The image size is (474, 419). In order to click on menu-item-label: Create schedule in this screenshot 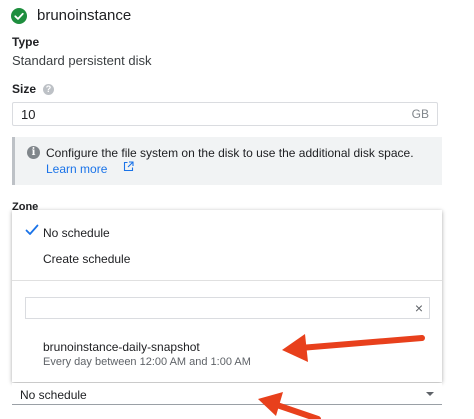, I will do `click(87, 259)`.